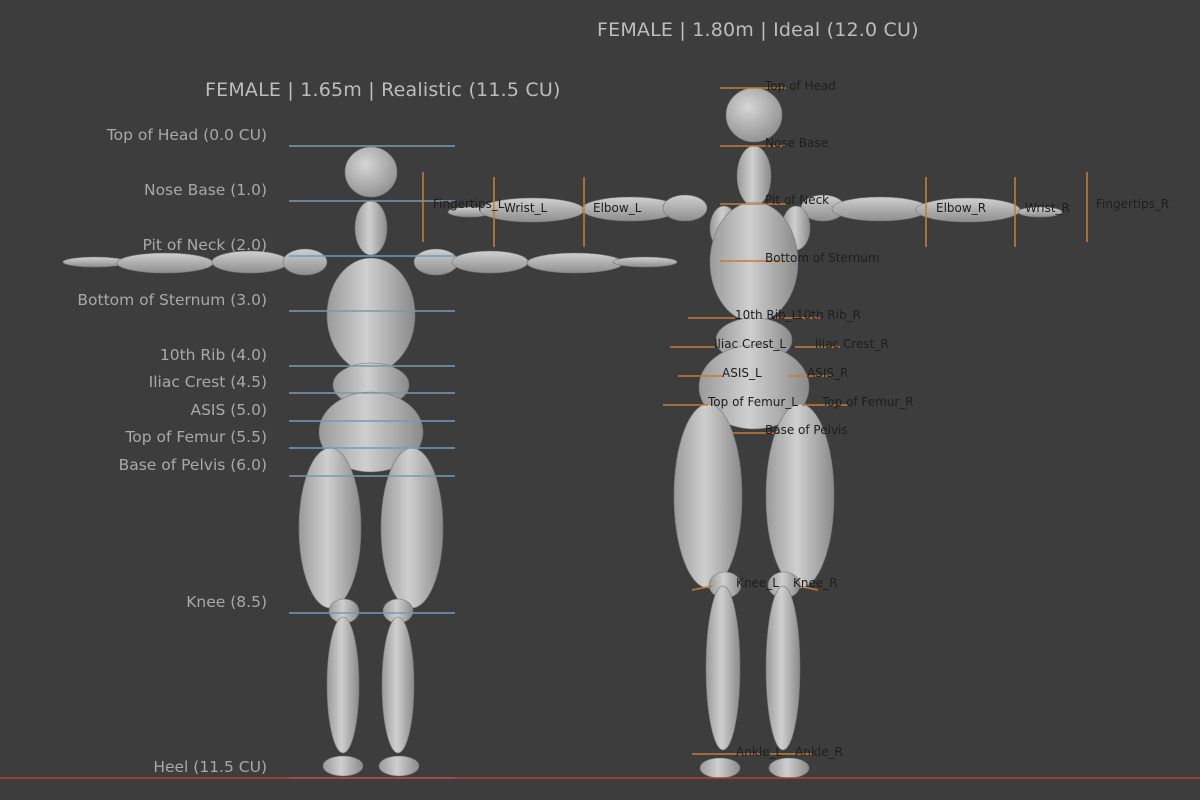 Image resolution: width=1200 pixels, height=800 pixels. I want to click on landmark-label-top-of-femur: Top of Femur (5.5), so click(196, 437).